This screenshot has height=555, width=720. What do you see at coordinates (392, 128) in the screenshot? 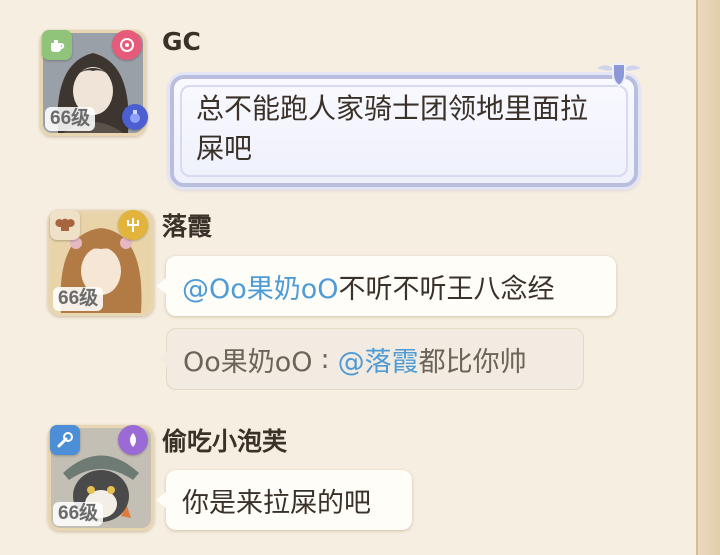
I see `message-text: 总不能跑人家骑士团领地里面拉屎吧` at bounding box center [392, 128].